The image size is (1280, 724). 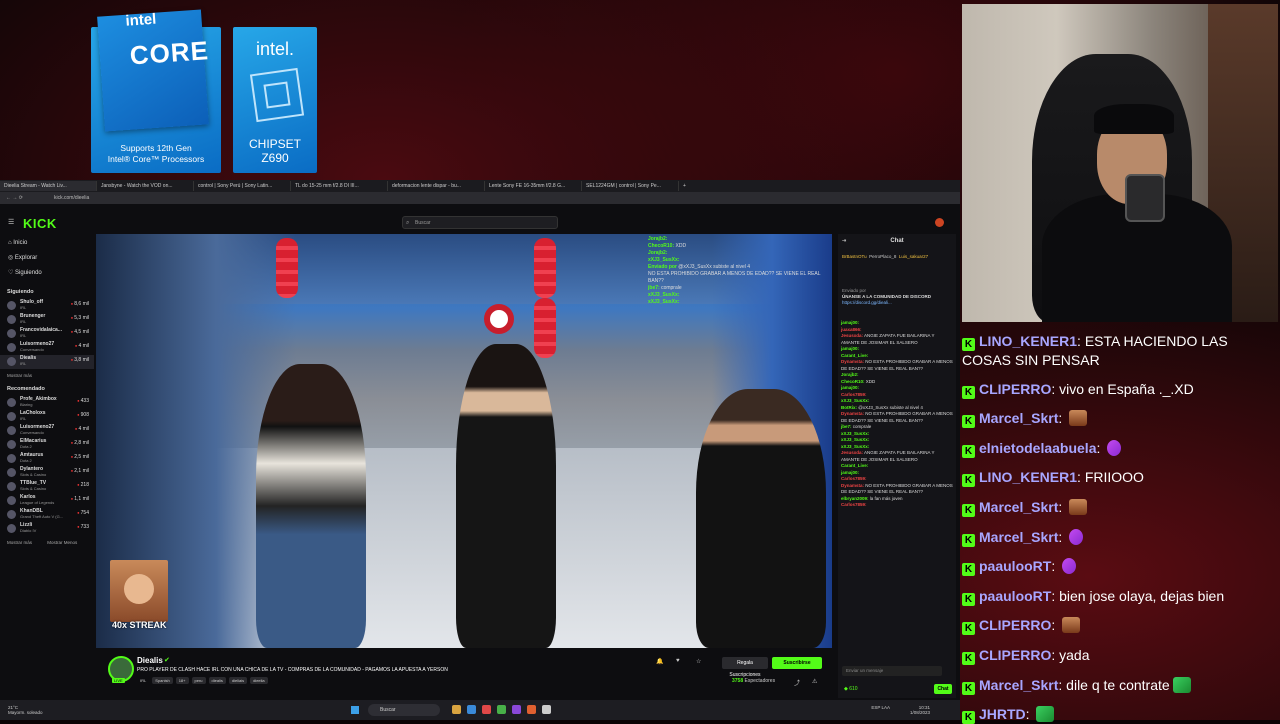 What do you see at coordinates (20, 292) in the screenshot?
I see `following-title: Siguiendo` at bounding box center [20, 292].